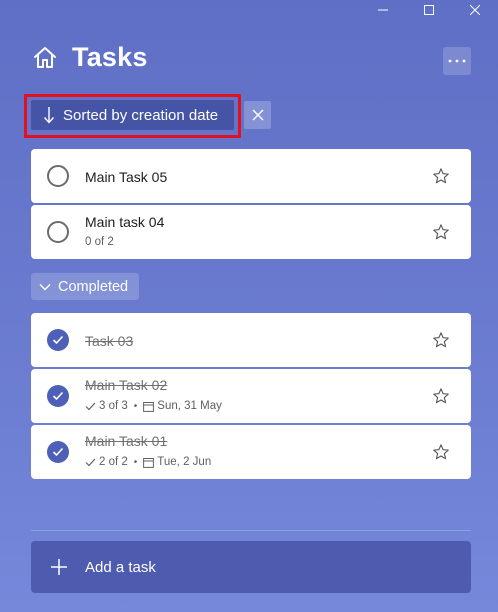 The width and height of the screenshot is (498, 612). I want to click on completed-task-item: Main Task 02 3 of 3 • Sun, 31 May, so click(251, 396).